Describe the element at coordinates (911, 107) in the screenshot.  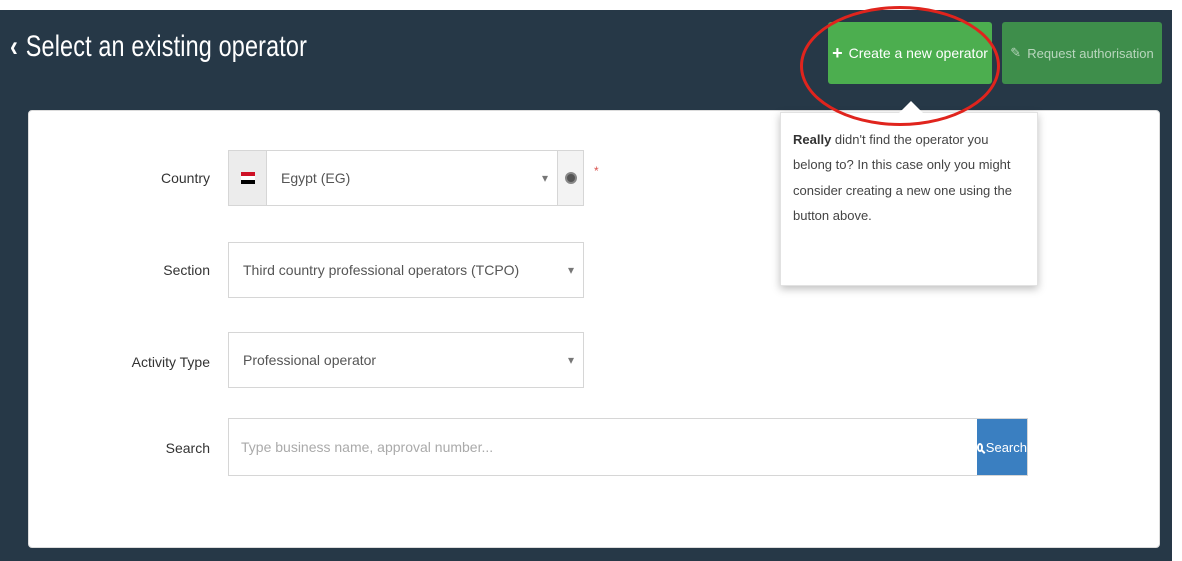
I see `tooltip-arrow` at that location.